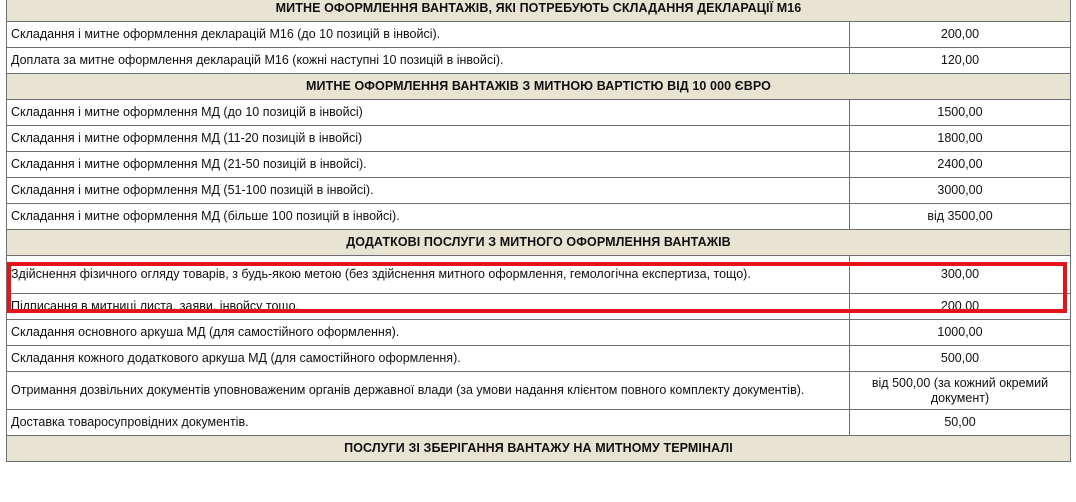 The height and width of the screenshot is (502, 1076). I want to click on service-price: 1500,00, so click(960, 112).